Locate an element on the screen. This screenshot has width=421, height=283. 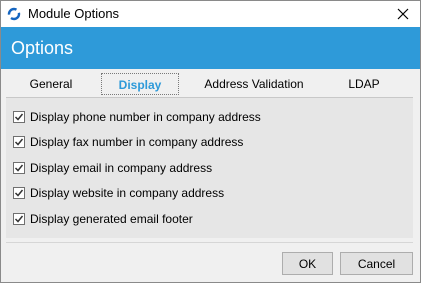
option-website: Display website in company address is located at coordinates (118, 193).